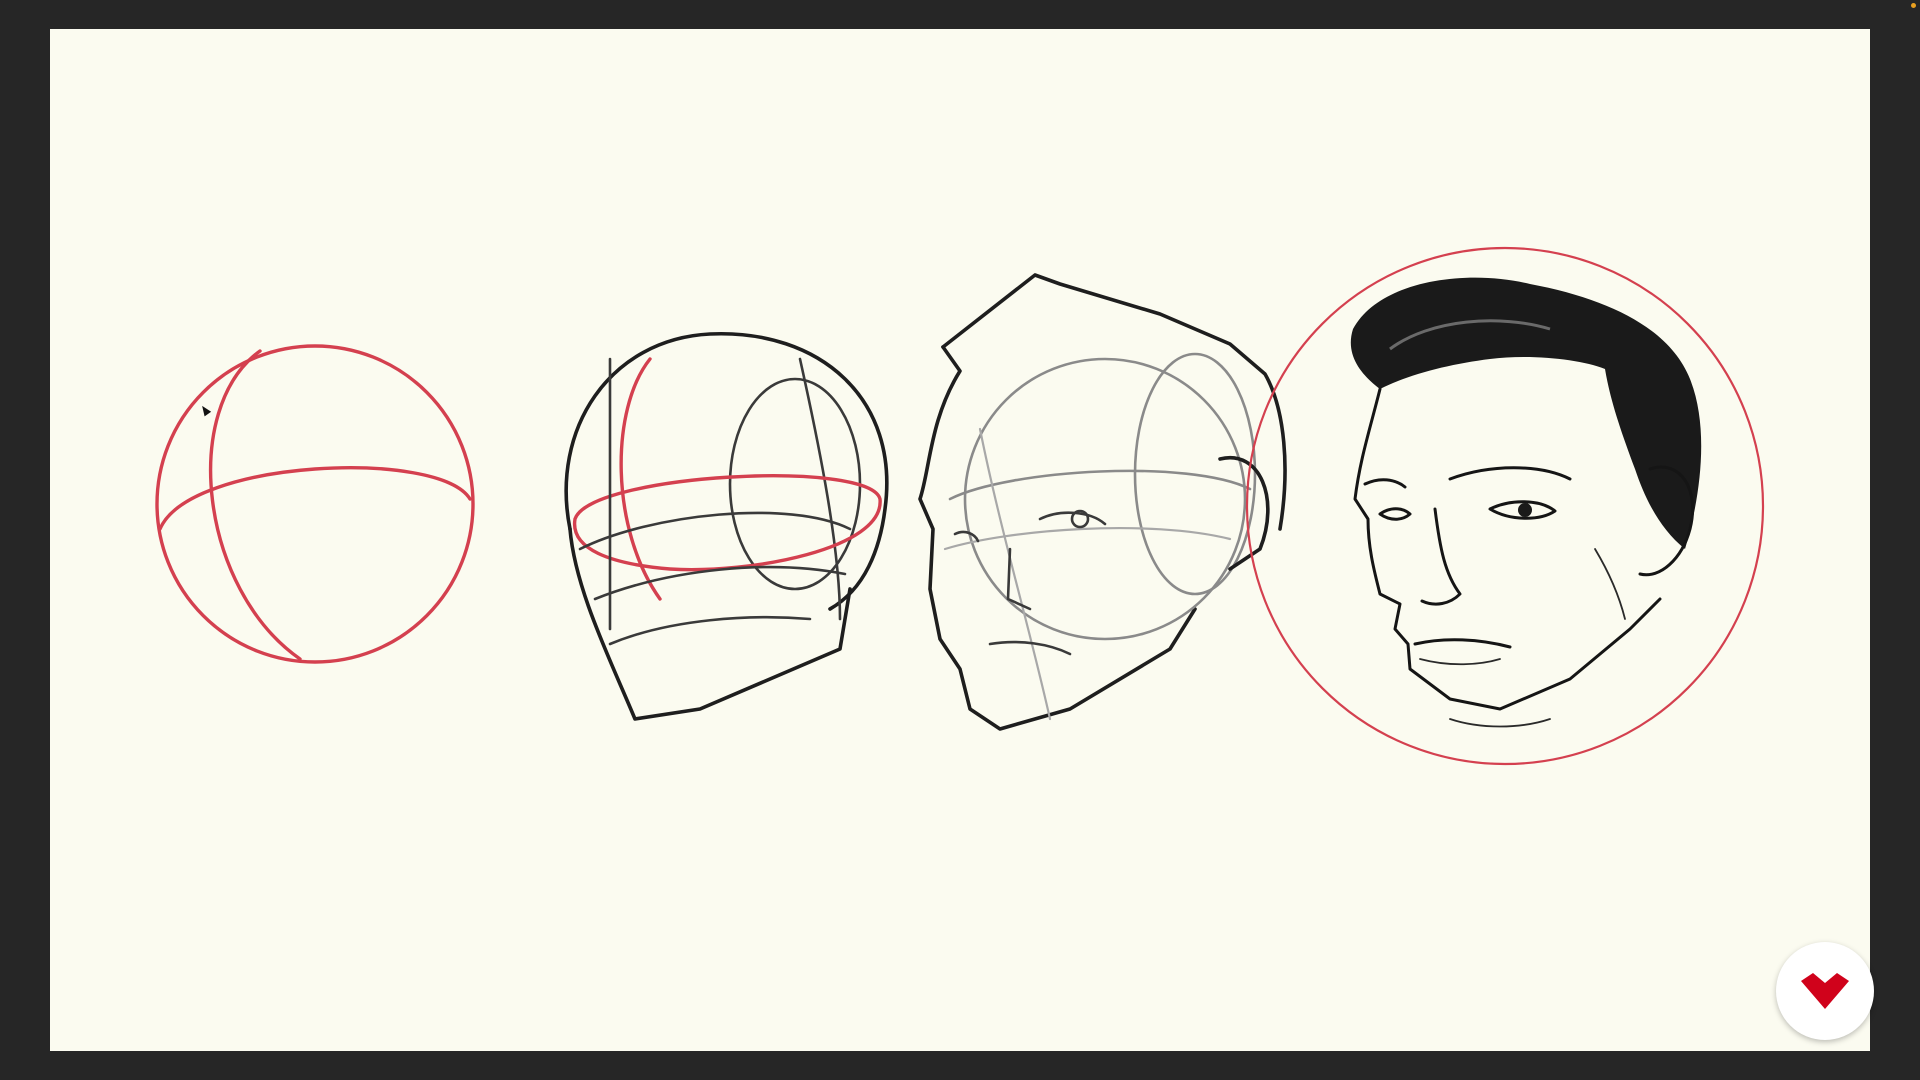 This screenshot has height=1080, width=1920. I want to click on cheek-shading, so click(1610, 584).